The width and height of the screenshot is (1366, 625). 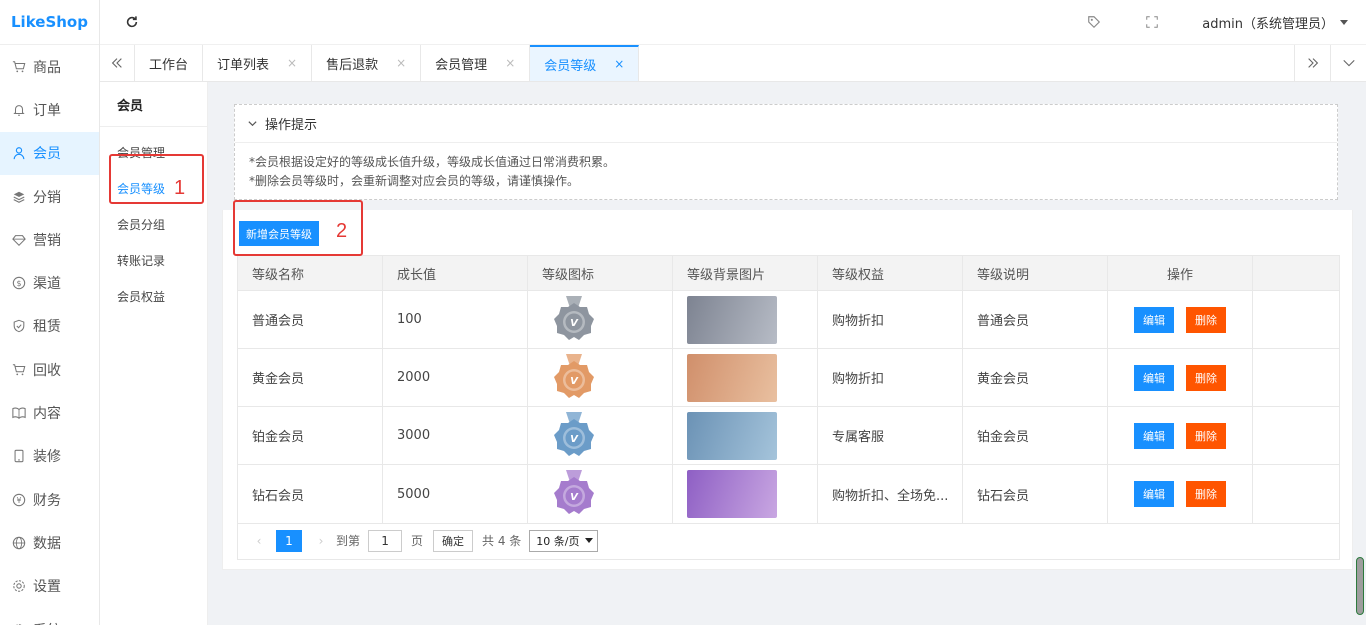 What do you see at coordinates (49, 239) in the screenshot?
I see `sidebar-item: 营销` at bounding box center [49, 239].